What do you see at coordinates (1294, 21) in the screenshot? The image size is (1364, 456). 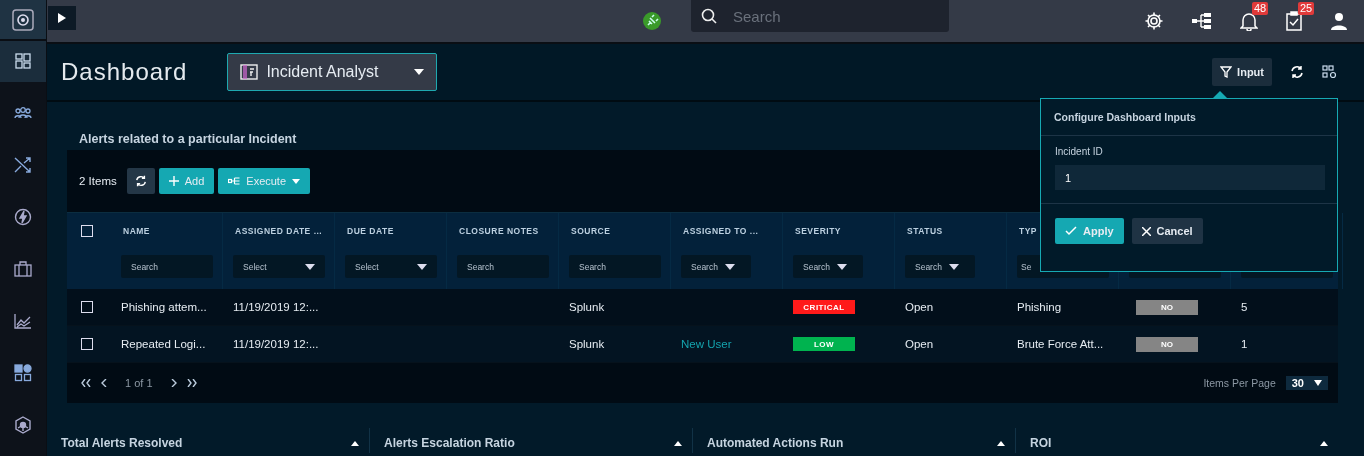 I see `clipboard-check-icon` at bounding box center [1294, 21].